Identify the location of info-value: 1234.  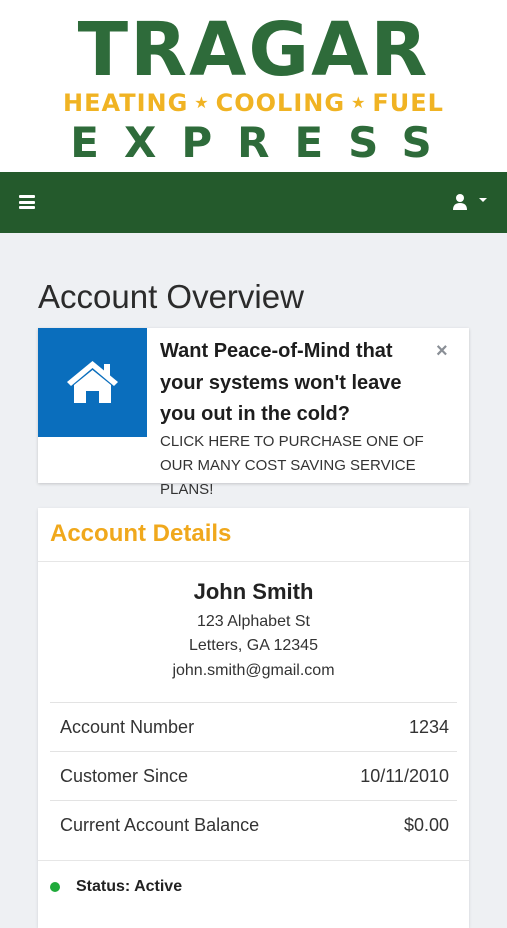
(428, 727).